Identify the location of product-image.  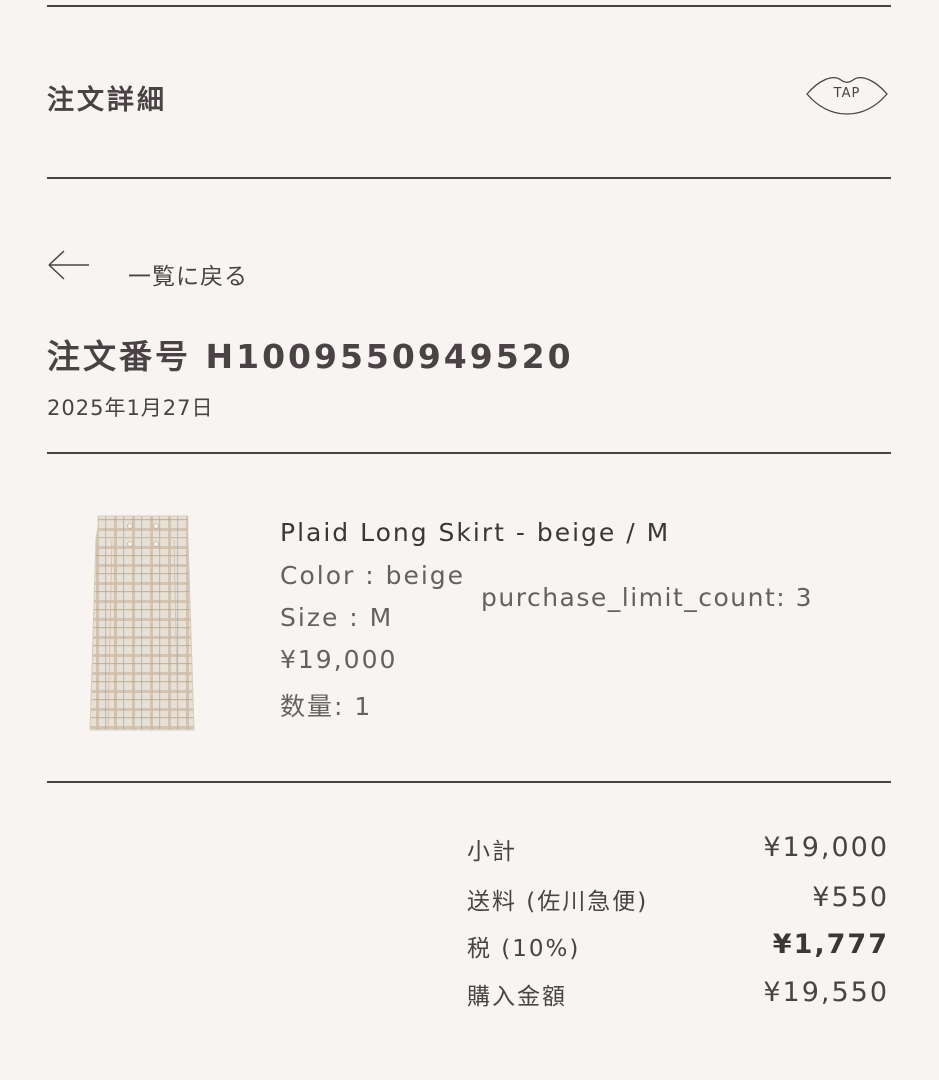
(143, 626).